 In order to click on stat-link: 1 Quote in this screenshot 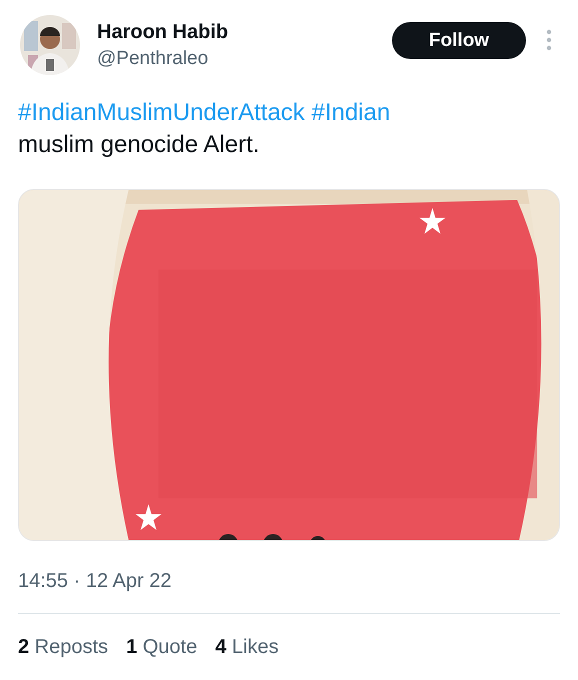, I will do `click(162, 647)`.